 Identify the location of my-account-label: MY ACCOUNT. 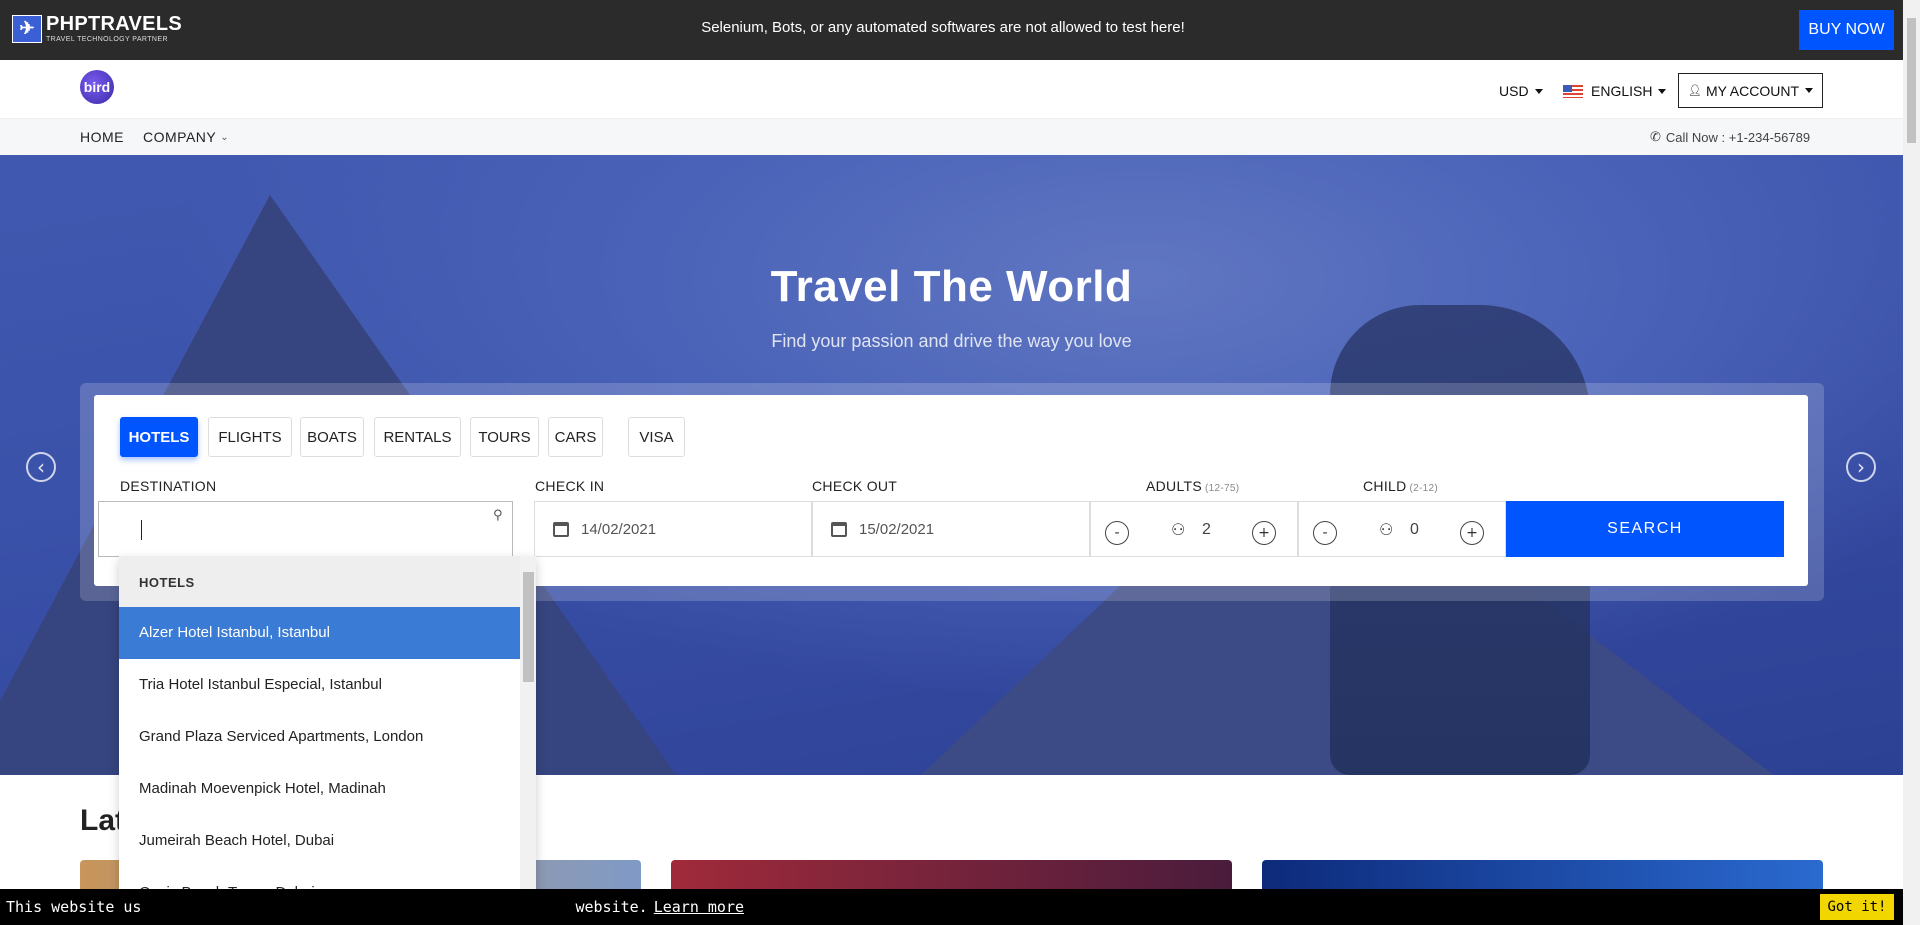
(1752, 90).